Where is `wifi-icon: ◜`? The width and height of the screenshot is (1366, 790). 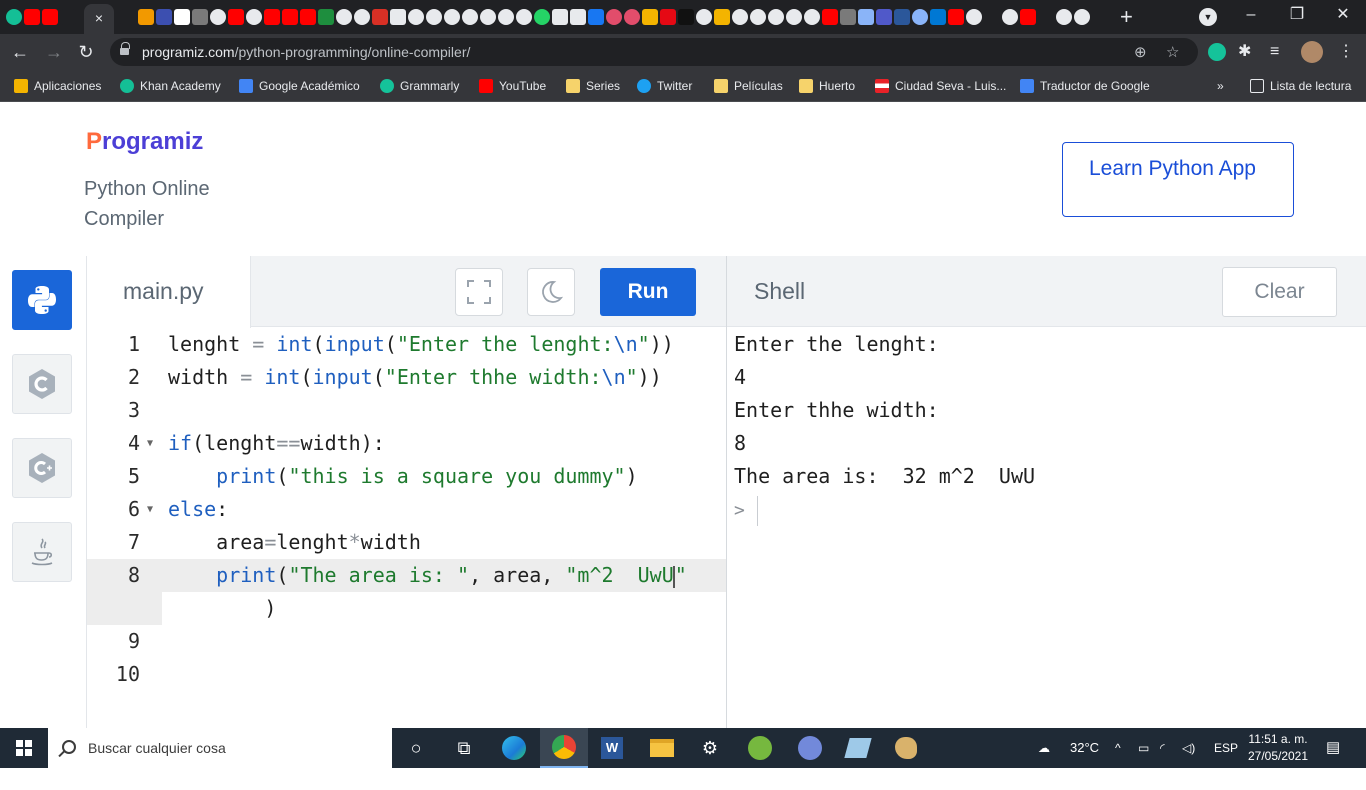
wifi-icon: ◜ is located at coordinates (1162, 748).